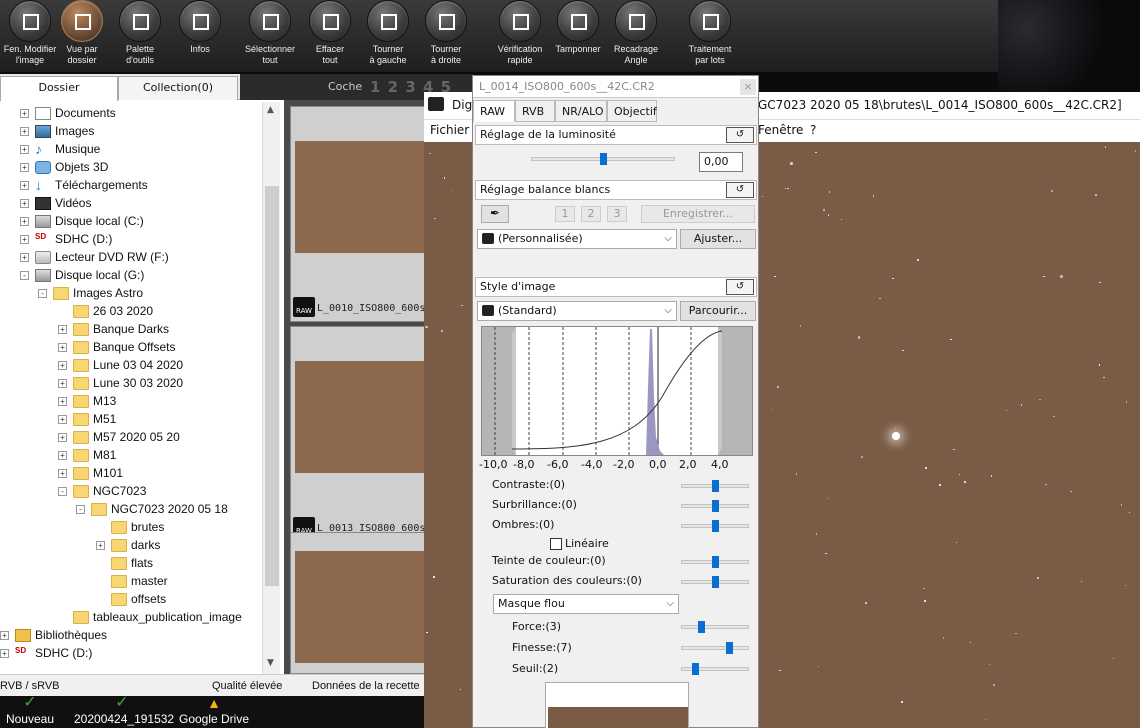 The width and height of the screenshot is (1140, 728). I want to click on reset-wb-icon: ↺, so click(740, 190).